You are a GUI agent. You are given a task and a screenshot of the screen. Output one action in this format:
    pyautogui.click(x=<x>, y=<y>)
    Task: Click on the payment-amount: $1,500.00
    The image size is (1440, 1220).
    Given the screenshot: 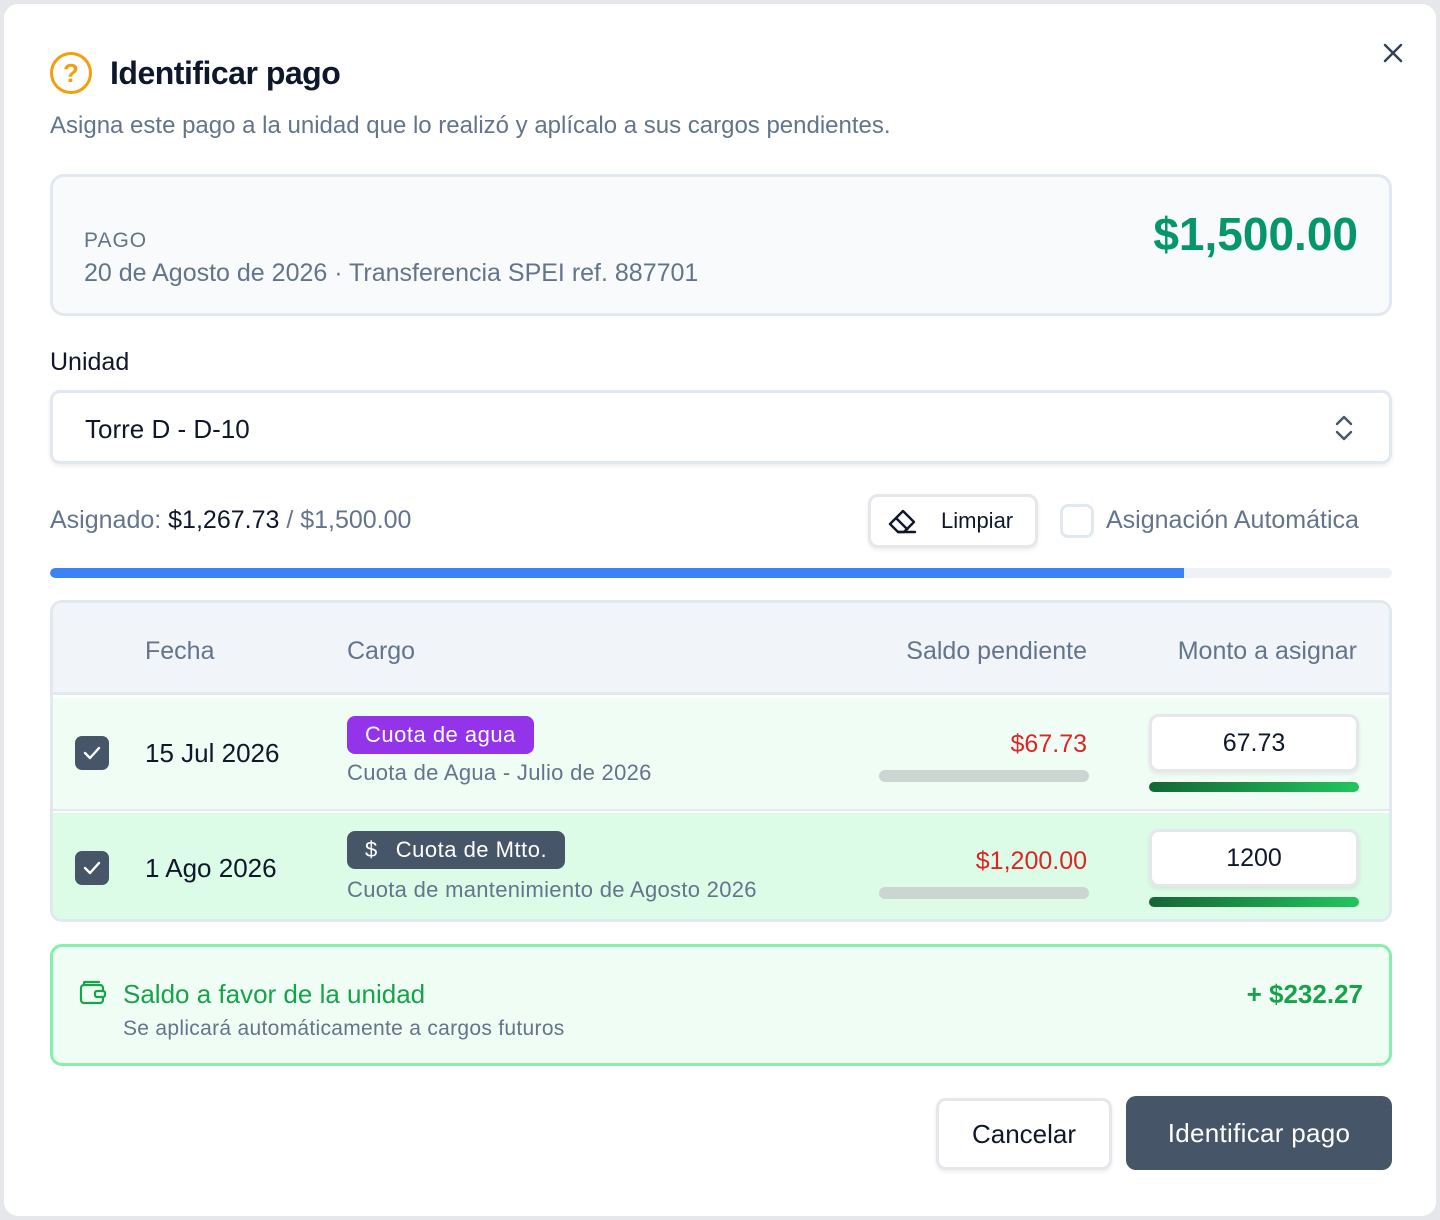 What is the action you would take?
    pyautogui.click(x=1255, y=234)
    